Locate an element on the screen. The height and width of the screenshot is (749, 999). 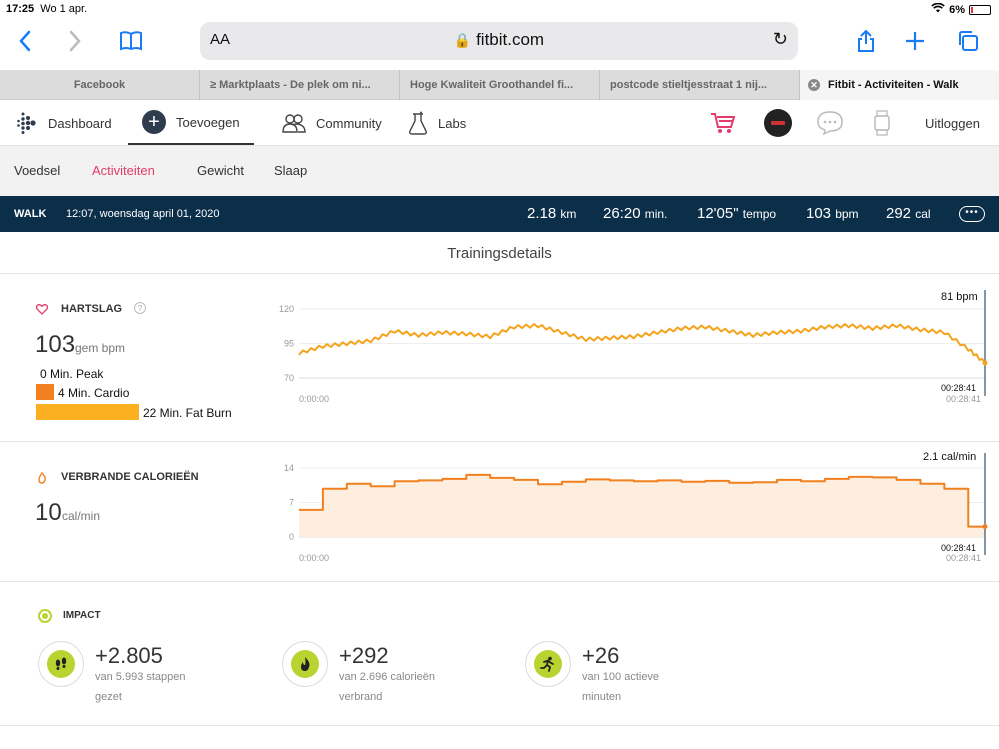
url-text: 🔒 fitbit.com is located at coordinates (499, 39).